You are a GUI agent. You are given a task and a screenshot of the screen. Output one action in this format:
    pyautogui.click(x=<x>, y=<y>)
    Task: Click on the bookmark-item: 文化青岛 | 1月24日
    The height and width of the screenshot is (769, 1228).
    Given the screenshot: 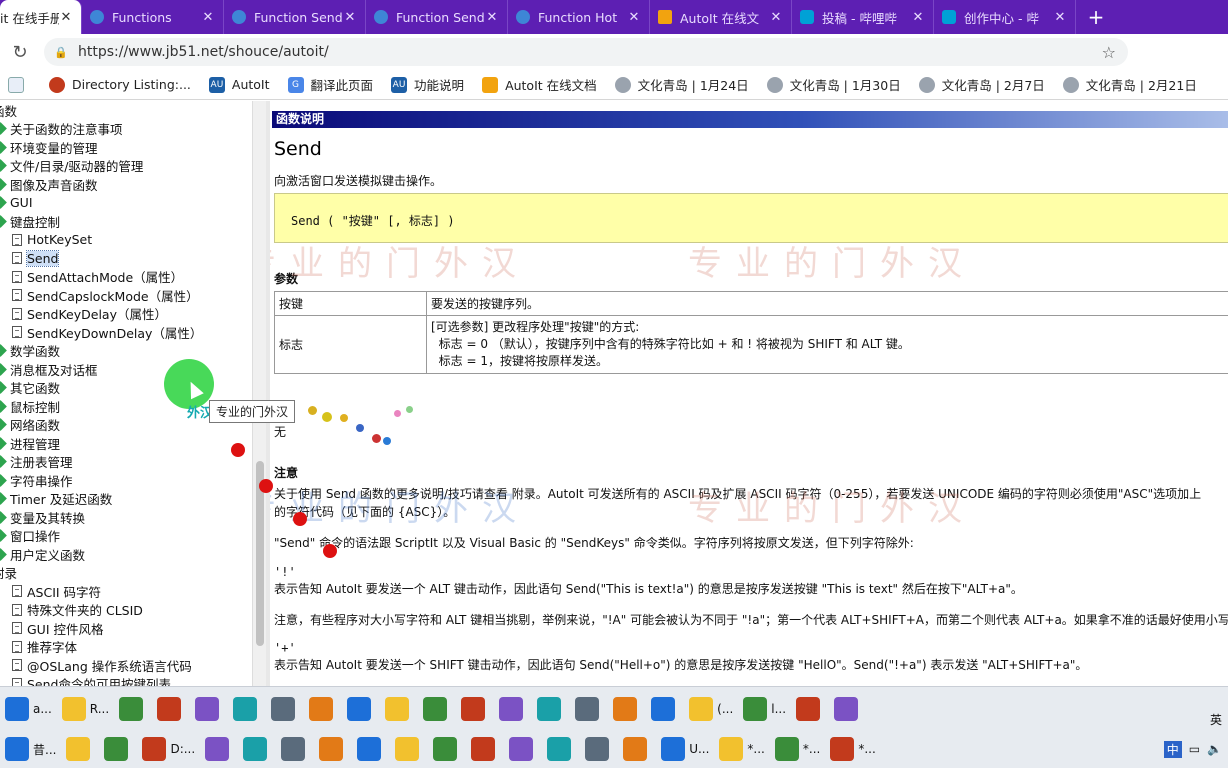 What is the action you would take?
    pyautogui.click(x=682, y=84)
    